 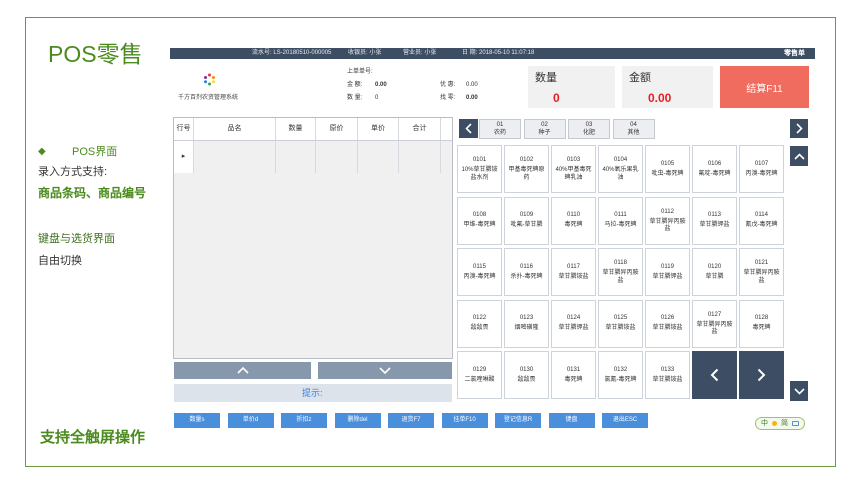 What do you see at coordinates (479, 328) in the screenshot?
I see `product-name: 敌敌畏` at bounding box center [479, 328].